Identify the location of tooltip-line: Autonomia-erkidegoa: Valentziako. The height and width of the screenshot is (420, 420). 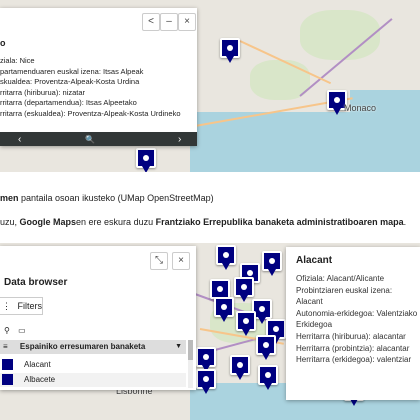
(357, 313).